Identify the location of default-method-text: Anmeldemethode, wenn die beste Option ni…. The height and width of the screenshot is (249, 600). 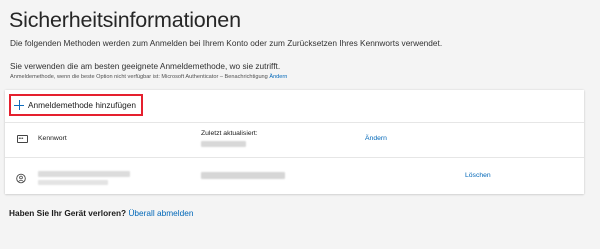
(139, 77).